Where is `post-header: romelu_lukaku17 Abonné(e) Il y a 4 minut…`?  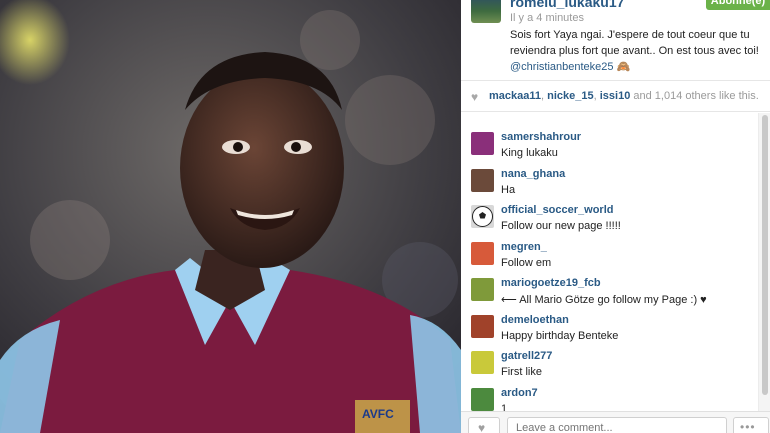 post-header: romelu_lukaku17 Abonné(e) Il y a 4 minut… is located at coordinates (615, 40).